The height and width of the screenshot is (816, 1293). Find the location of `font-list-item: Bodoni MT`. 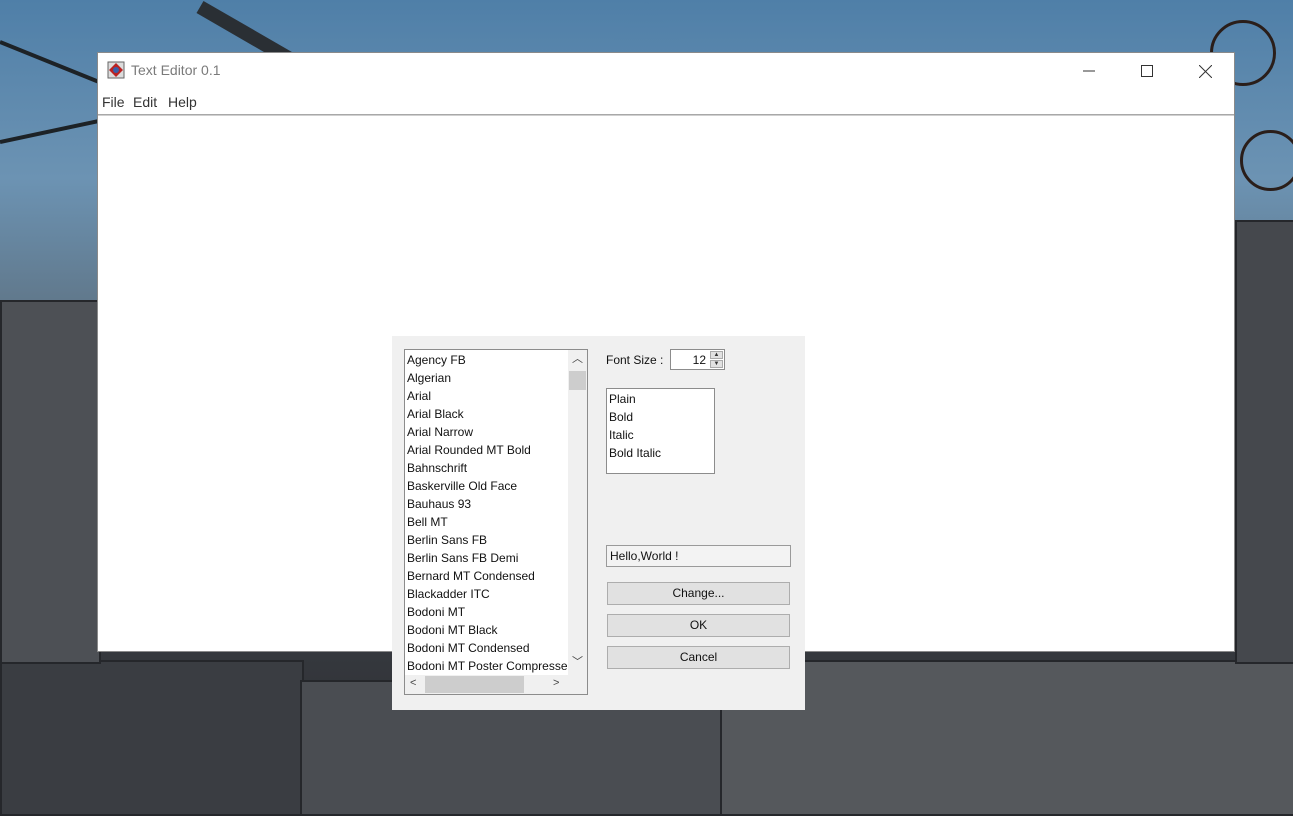

font-list-item: Bodoni MT is located at coordinates (436, 612).